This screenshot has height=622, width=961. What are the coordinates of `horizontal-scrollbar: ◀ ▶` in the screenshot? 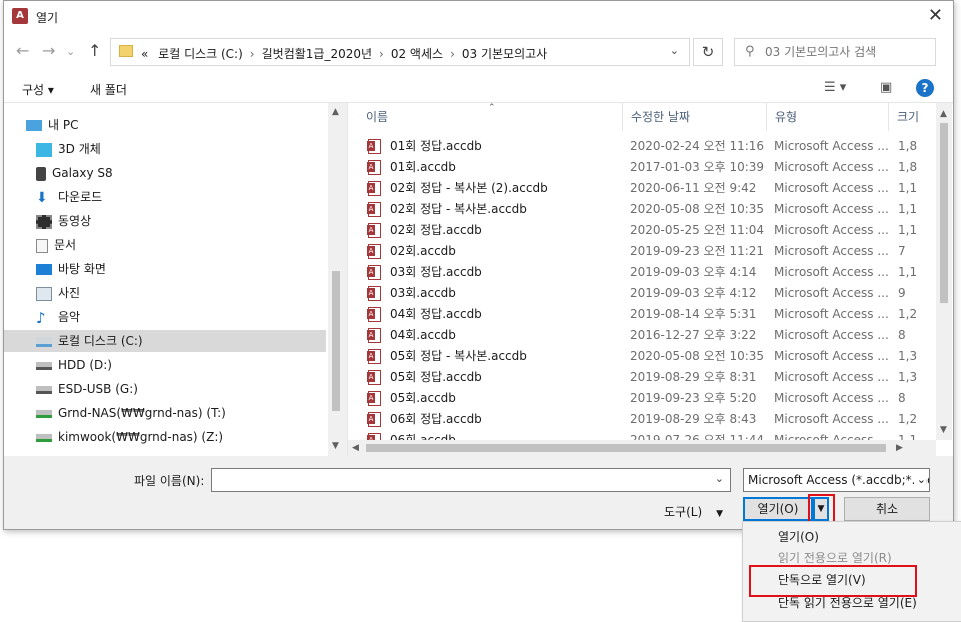 It's located at (642, 448).